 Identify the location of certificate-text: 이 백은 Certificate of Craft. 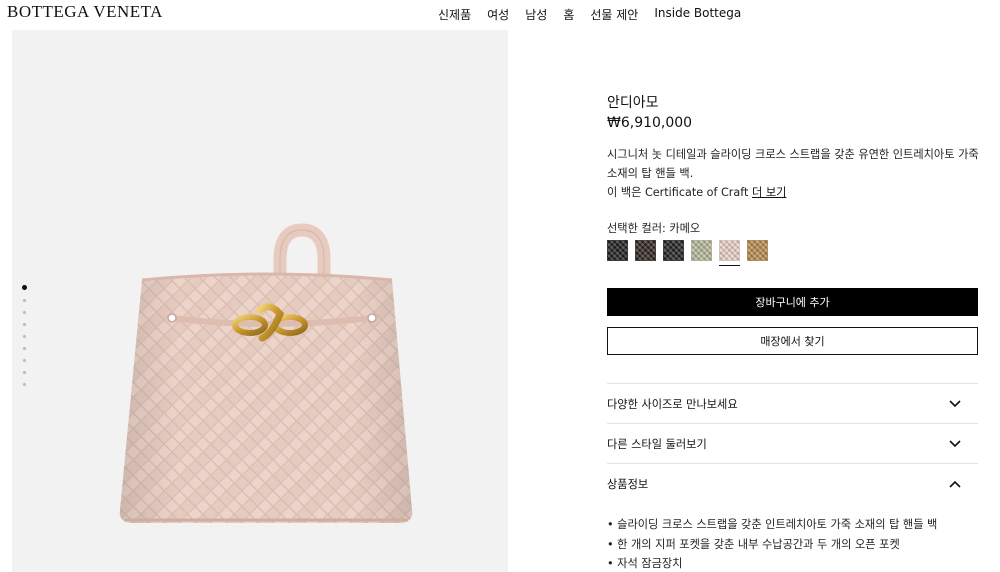
(678, 192).